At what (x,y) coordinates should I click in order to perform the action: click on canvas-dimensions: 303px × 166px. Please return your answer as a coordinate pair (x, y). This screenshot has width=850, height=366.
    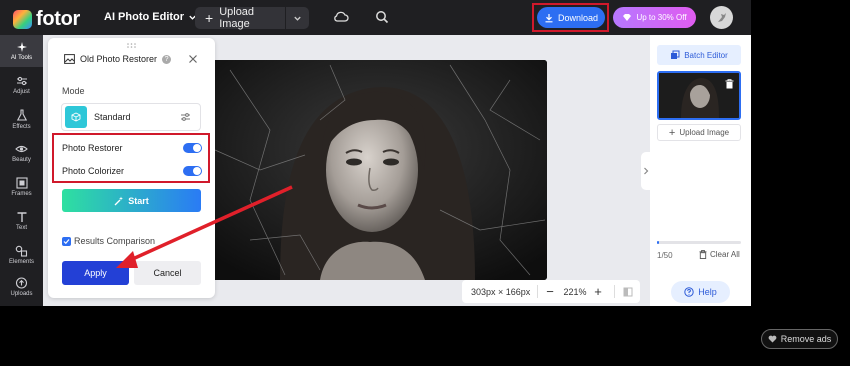
    Looking at the image, I should click on (501, 291).